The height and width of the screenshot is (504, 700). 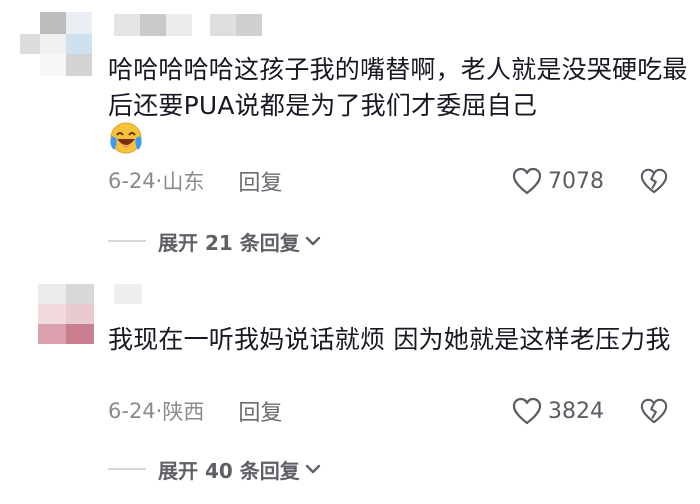 I want to click on comment-location: 山东, so click(x=183, y=182).